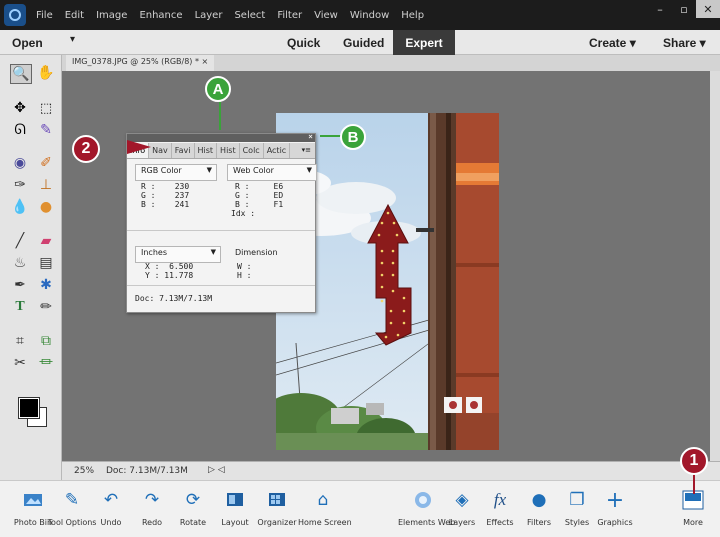 The height and width of the screenshot is (537, 720). I want to click on smart-brush-tool-icon: ✑, so click(20, 185).